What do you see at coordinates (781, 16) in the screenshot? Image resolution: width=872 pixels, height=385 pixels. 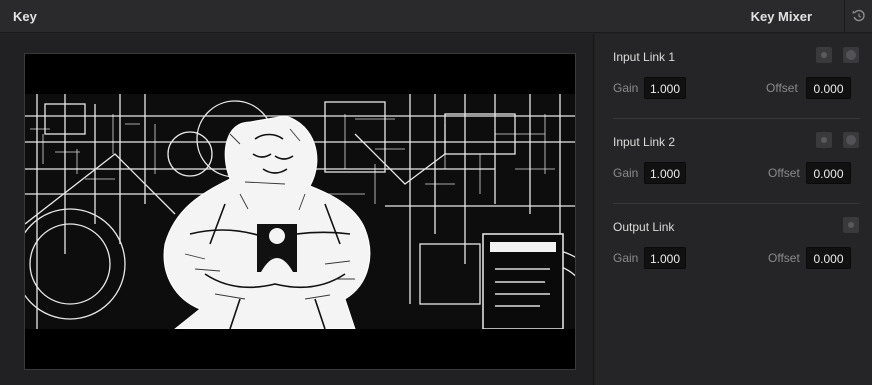 I see `mode-label: Key Mixer` at bounding box center [781, 16].